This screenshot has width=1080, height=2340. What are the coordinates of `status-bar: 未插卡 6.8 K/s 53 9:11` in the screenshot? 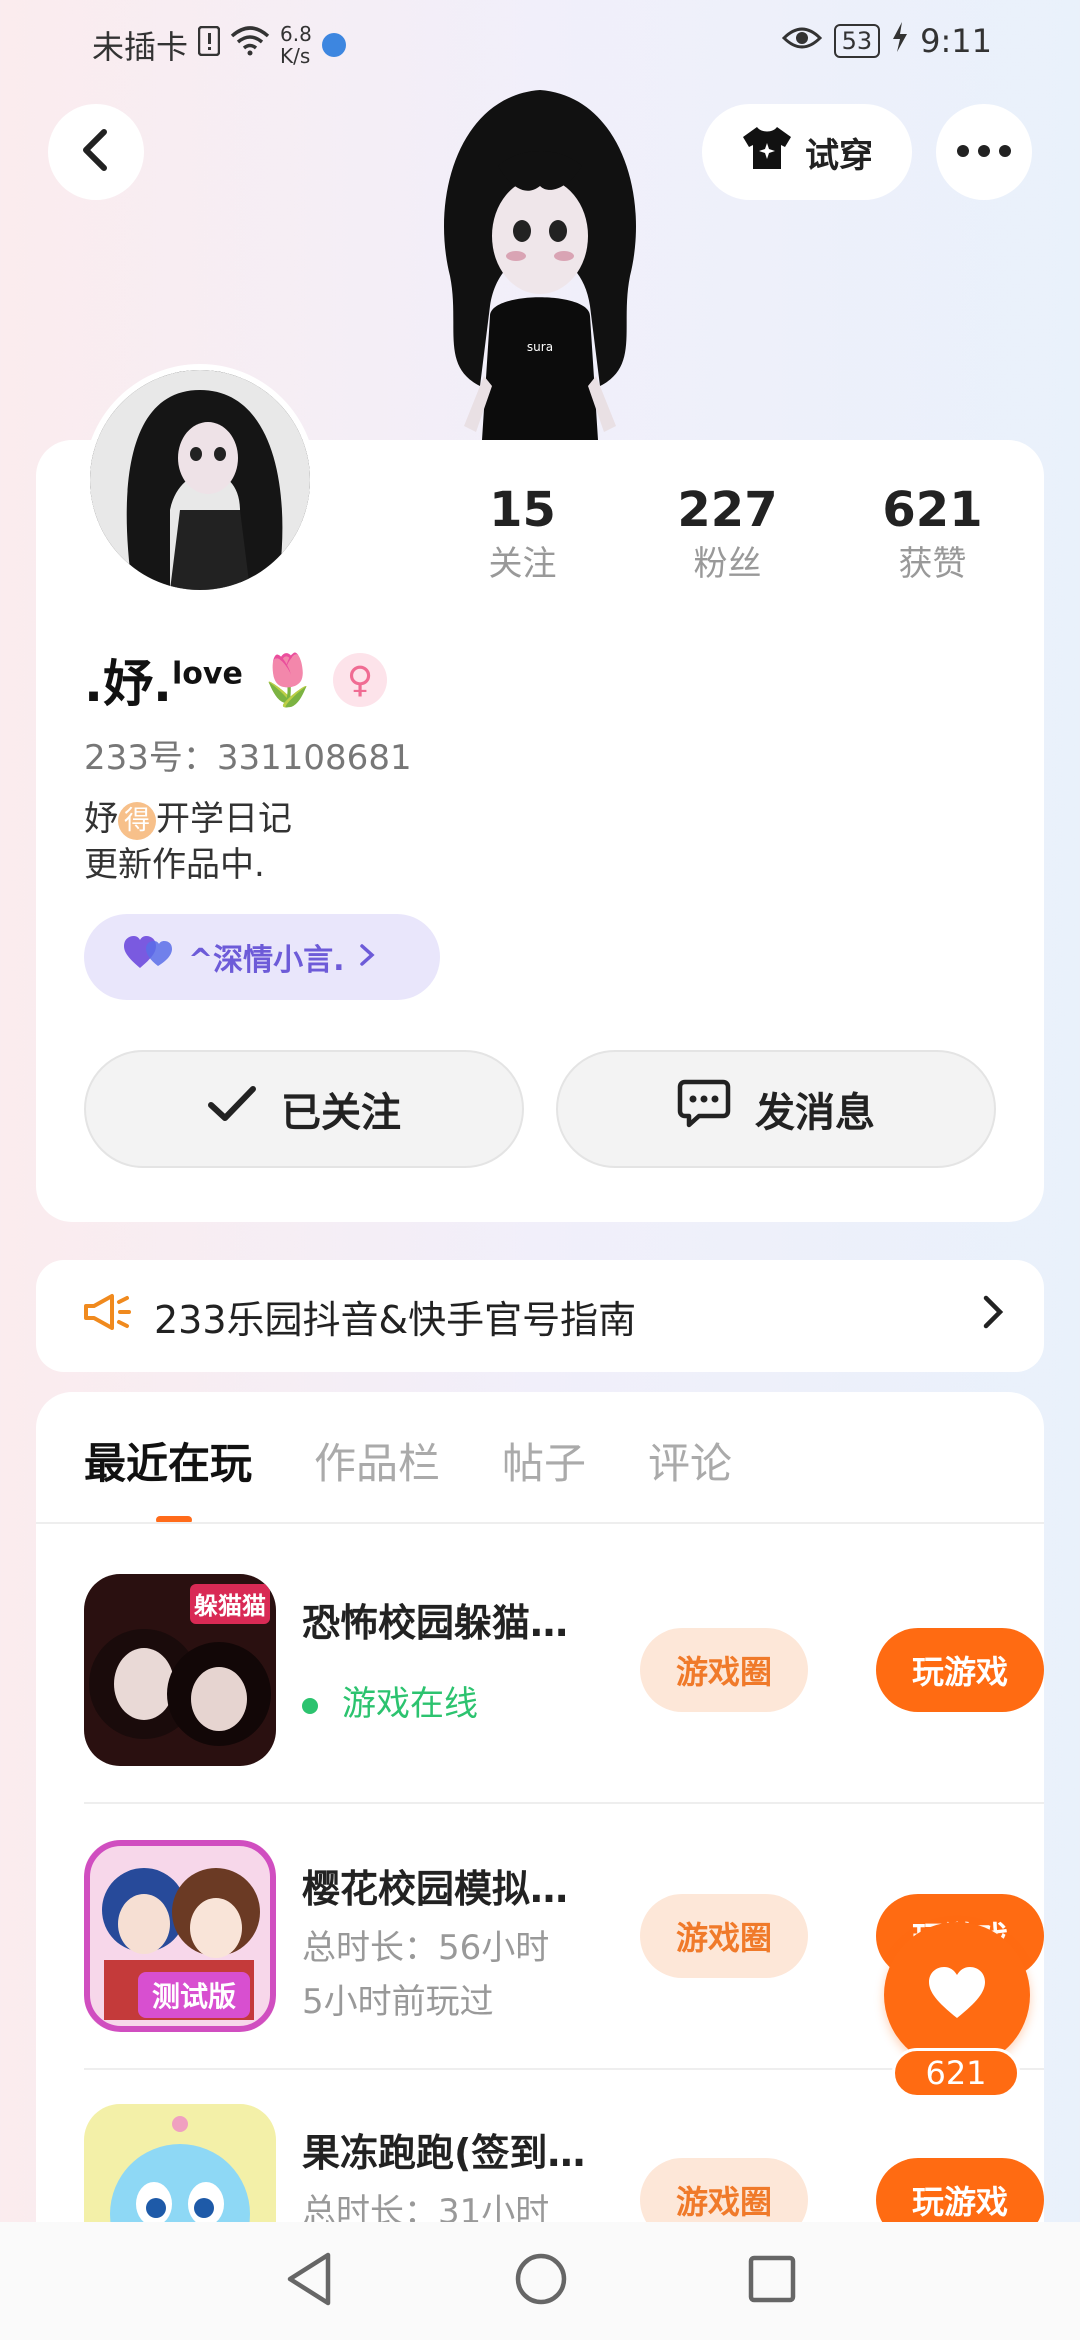 It's located at (540, 42).